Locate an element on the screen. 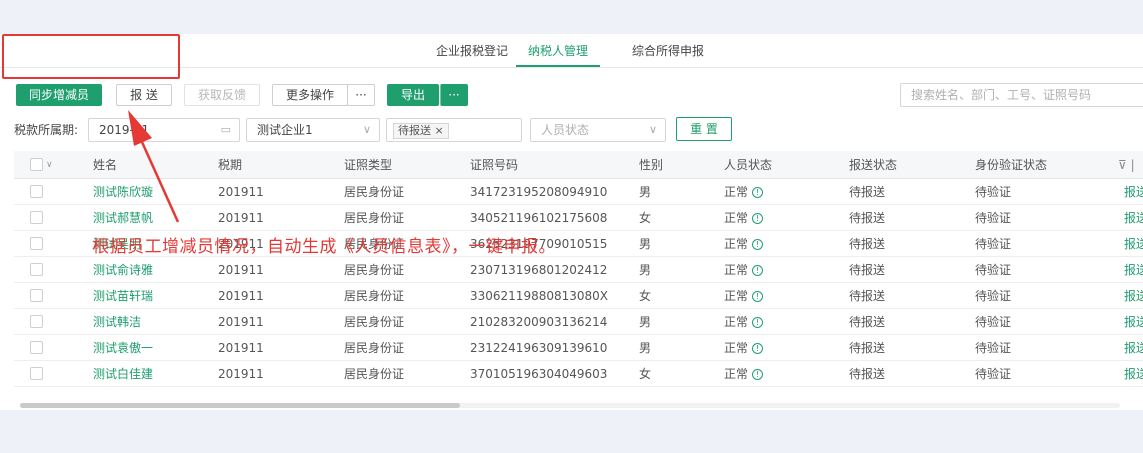 Image resolution: width=1143 pixels, height=453 pixels. annotation-text: 根据员工增减员情况，自动生成《人员信息表》，一键申报。 is located at coordinates (324, 247).